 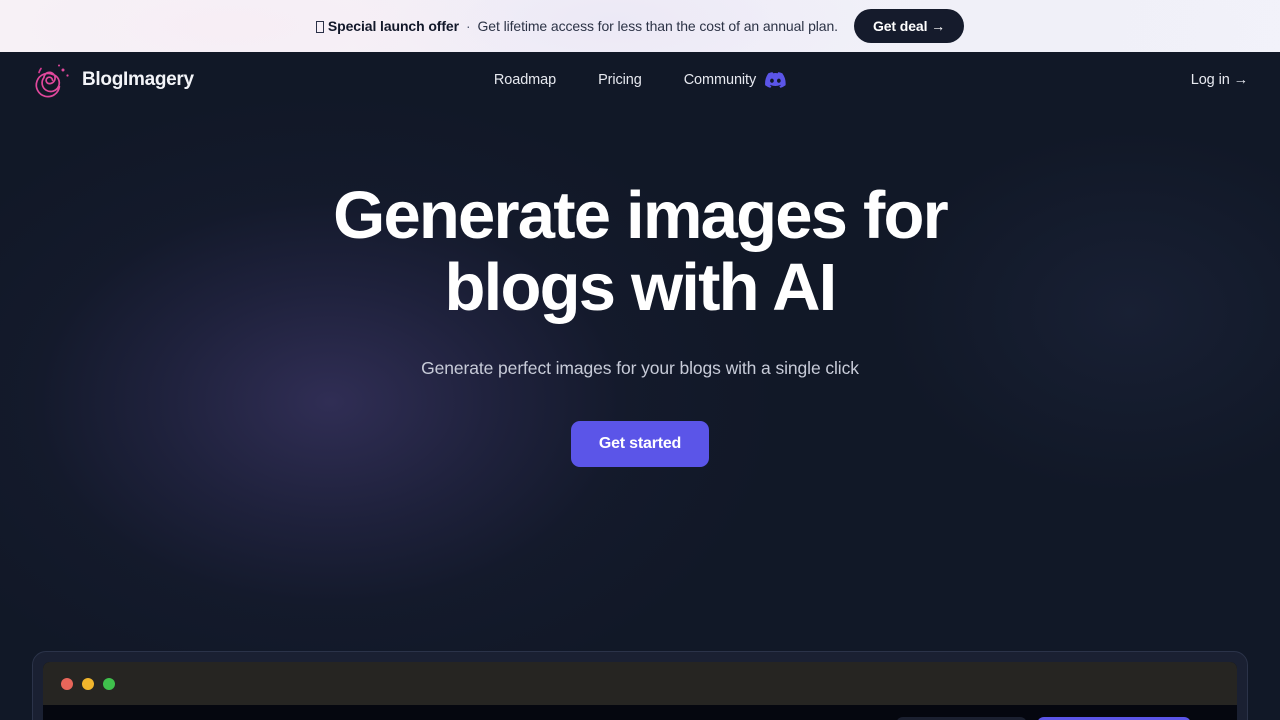 I want to click on nav-link-pricing: Pricing, so click(x=620, y=80).